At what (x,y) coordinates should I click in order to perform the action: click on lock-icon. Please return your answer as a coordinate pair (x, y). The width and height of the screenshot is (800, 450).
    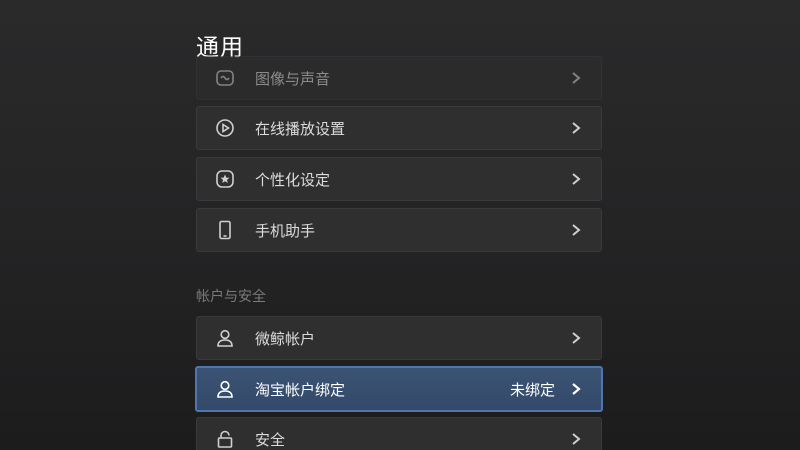
    Looking at the image, I should click on (225, 439).